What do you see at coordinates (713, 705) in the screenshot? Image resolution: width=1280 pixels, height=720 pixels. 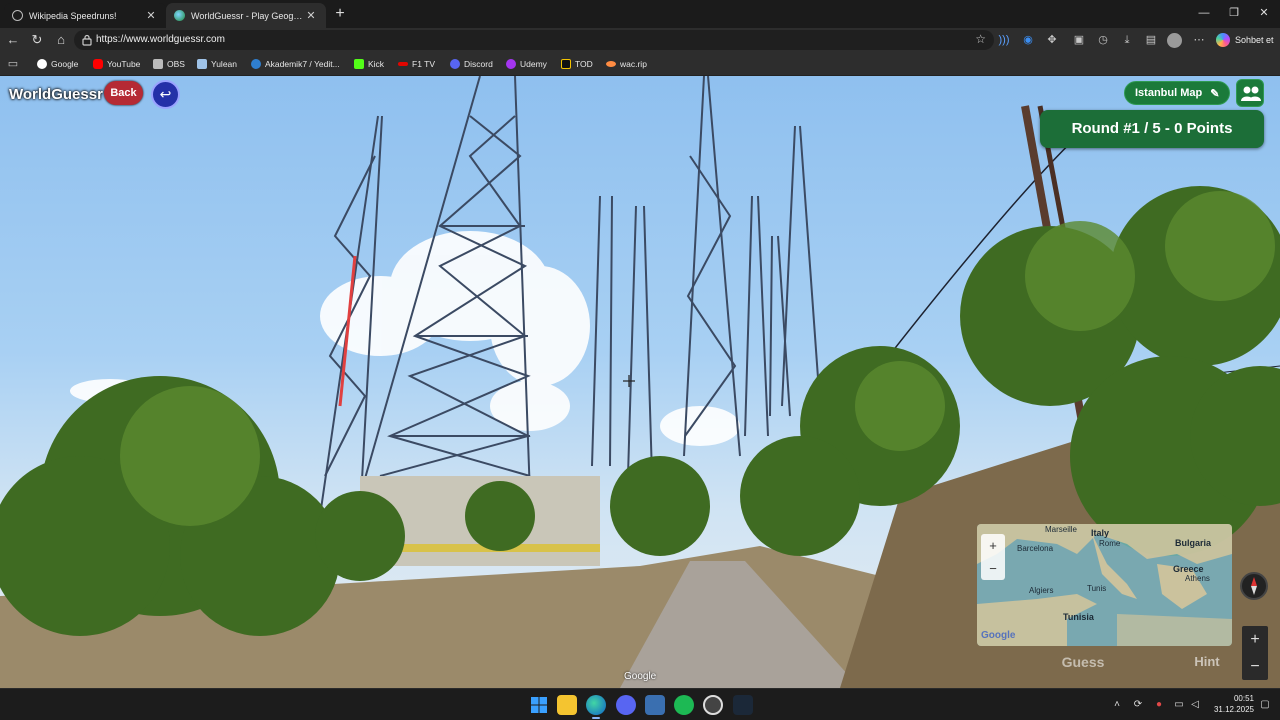 I see `obs-icon` at bounding box center [713, 705].